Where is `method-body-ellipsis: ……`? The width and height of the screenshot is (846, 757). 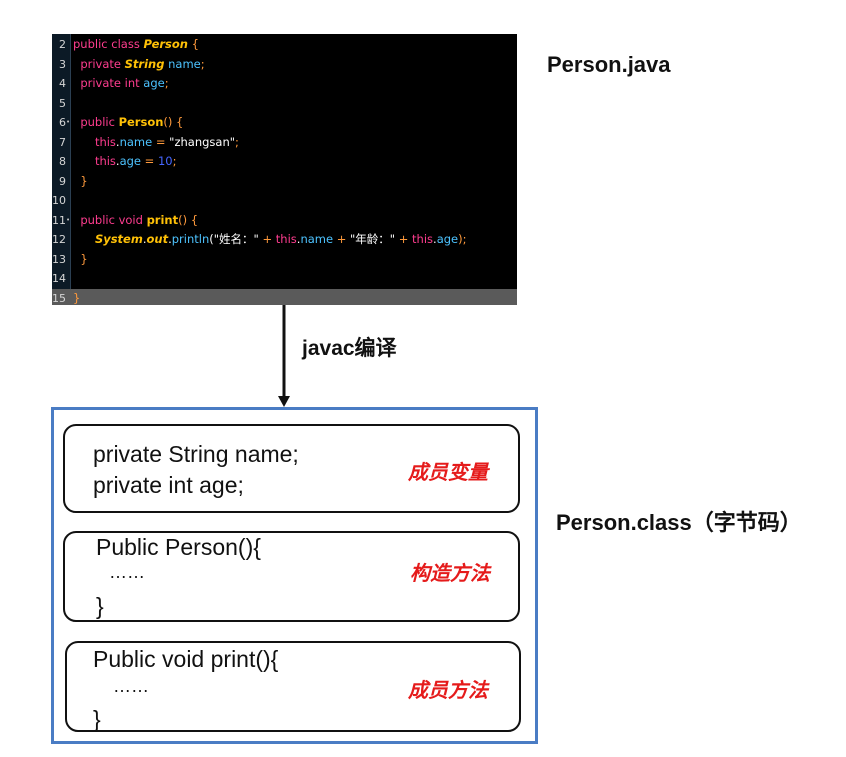 method-body-ellipsis: …… is located at coordinates (131, 686).